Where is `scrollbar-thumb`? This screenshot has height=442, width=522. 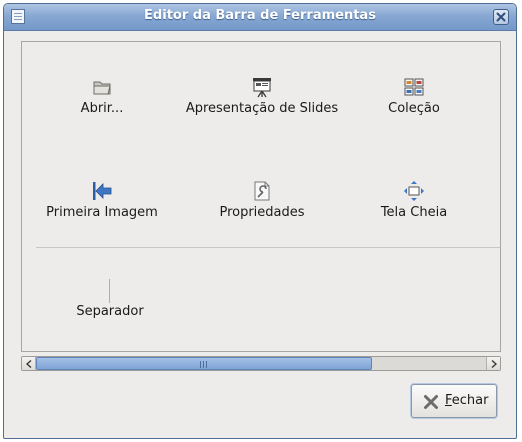
scrollbar-thumb is located at coordinates (204, 363).